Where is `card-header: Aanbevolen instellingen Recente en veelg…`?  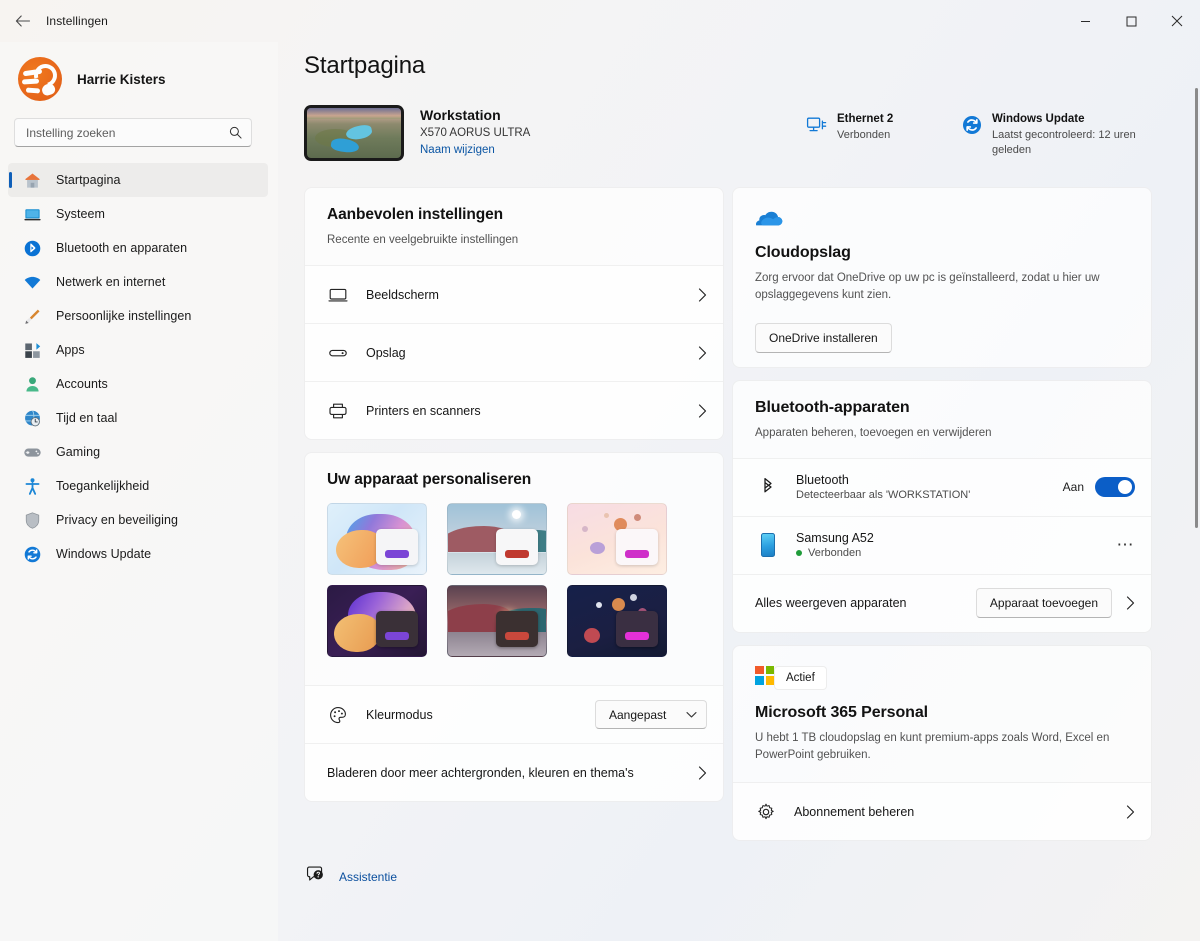
card-header: Aanbevolen instellingen Recente en veelg… is located at coordinates (514, 226).